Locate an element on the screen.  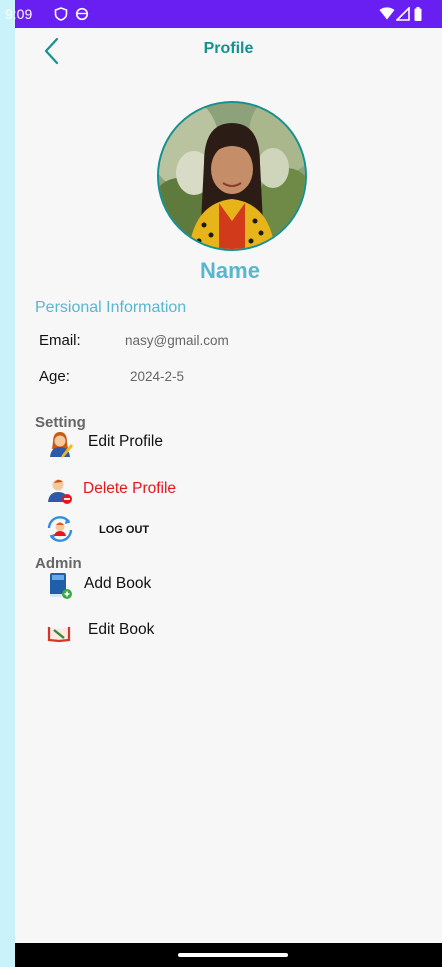
log-out-item: LOG OUT is located at coordinates (115, 529).